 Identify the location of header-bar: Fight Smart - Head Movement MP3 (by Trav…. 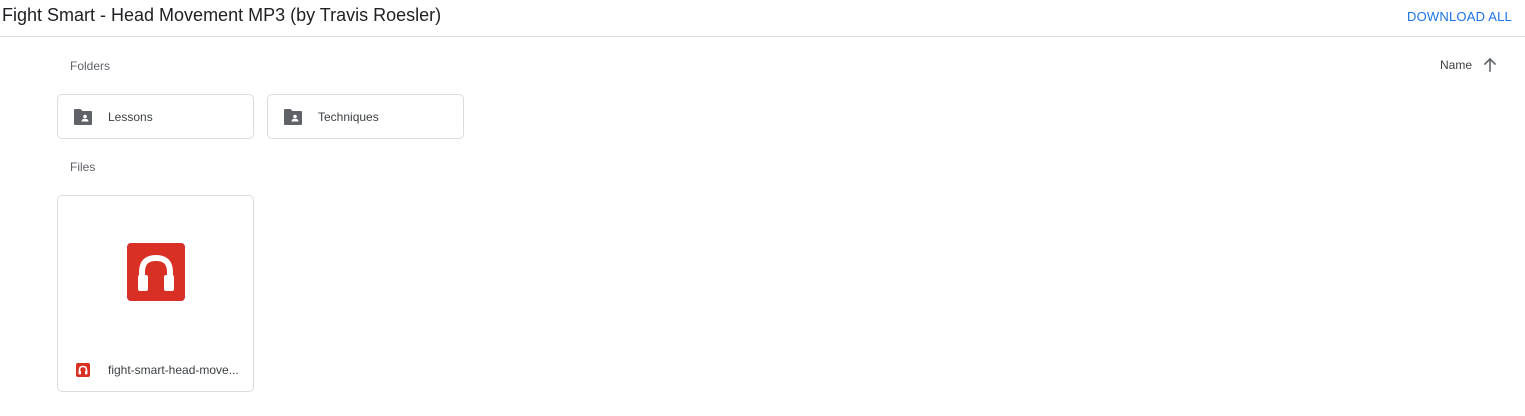
(762, 18).